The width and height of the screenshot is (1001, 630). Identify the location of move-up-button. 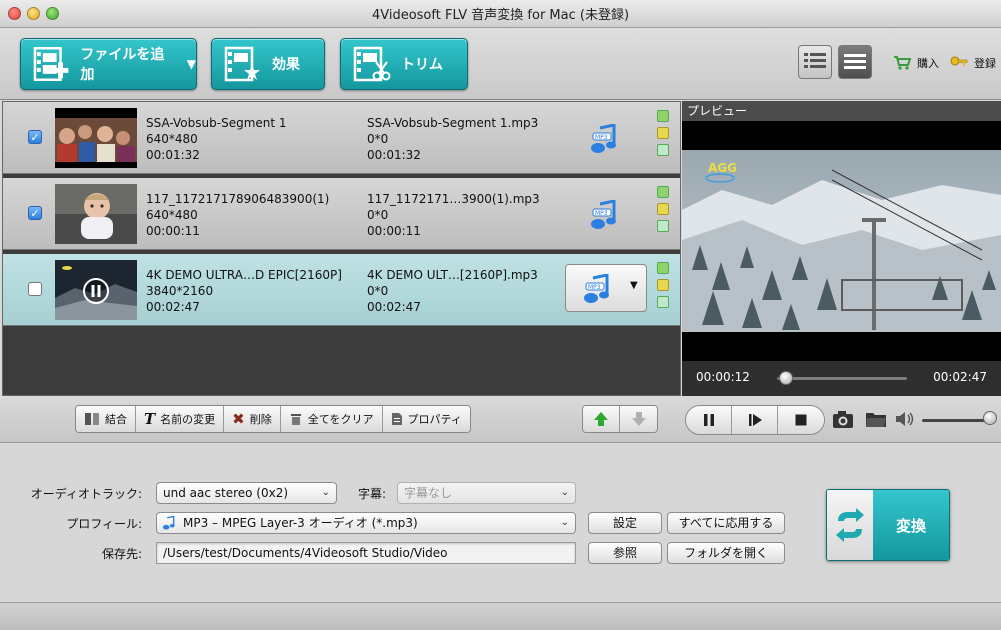
(601, 419).